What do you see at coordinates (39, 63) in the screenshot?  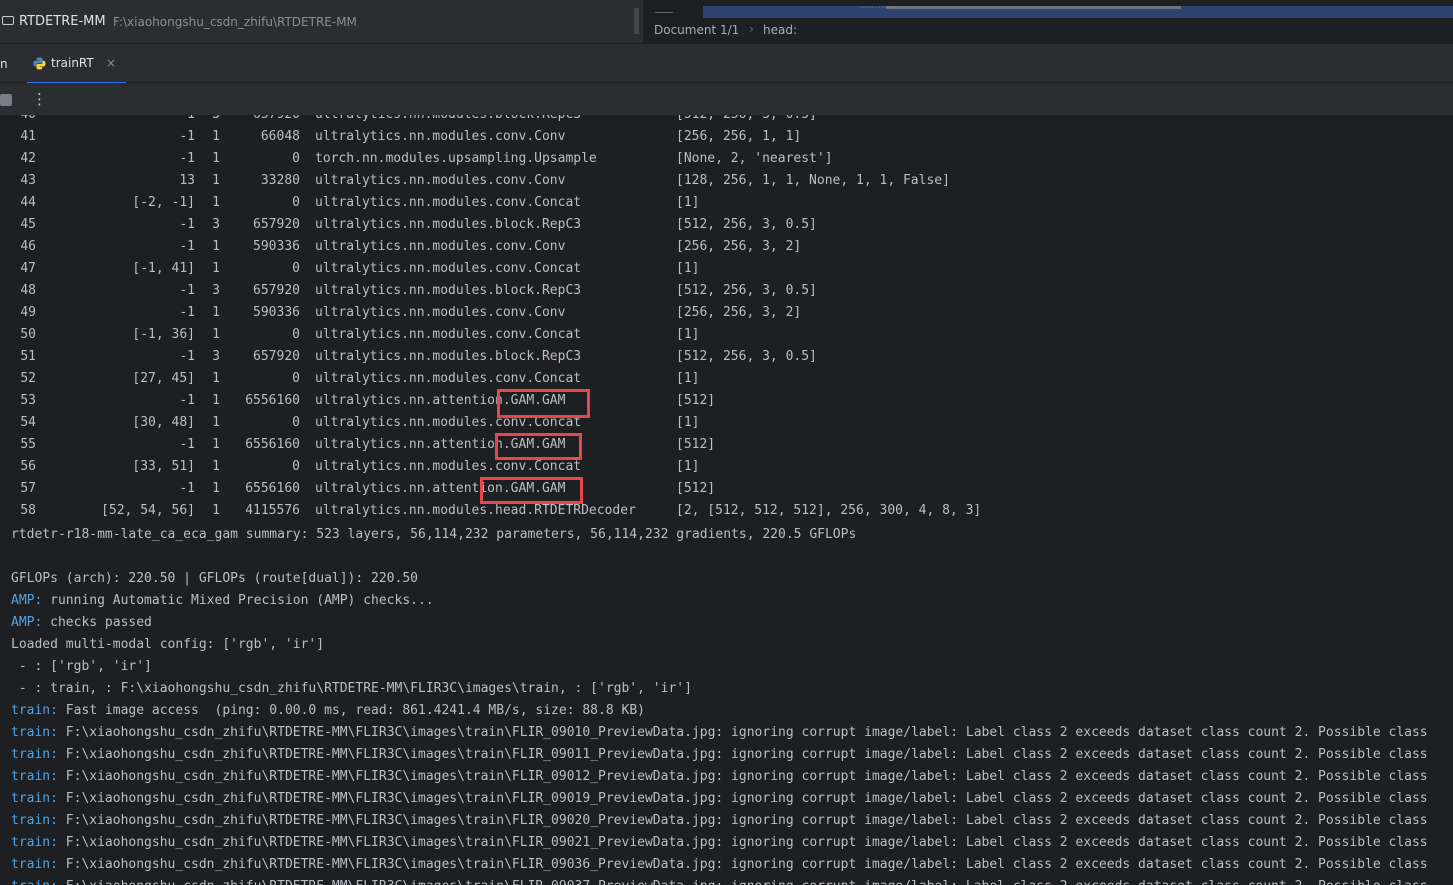 I see `python-icon` at bounding box center [39, 63].